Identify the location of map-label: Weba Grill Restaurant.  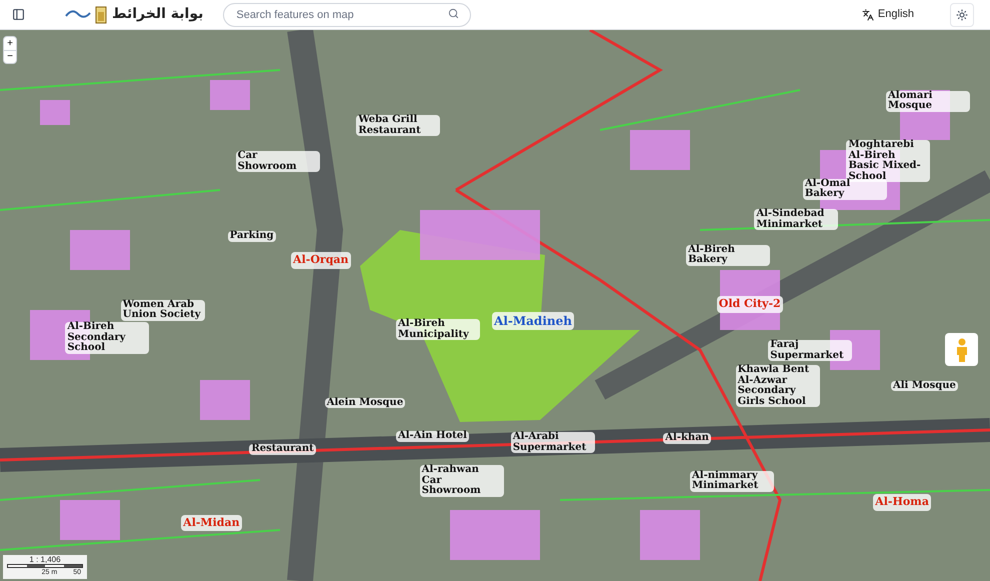
(398, 125).